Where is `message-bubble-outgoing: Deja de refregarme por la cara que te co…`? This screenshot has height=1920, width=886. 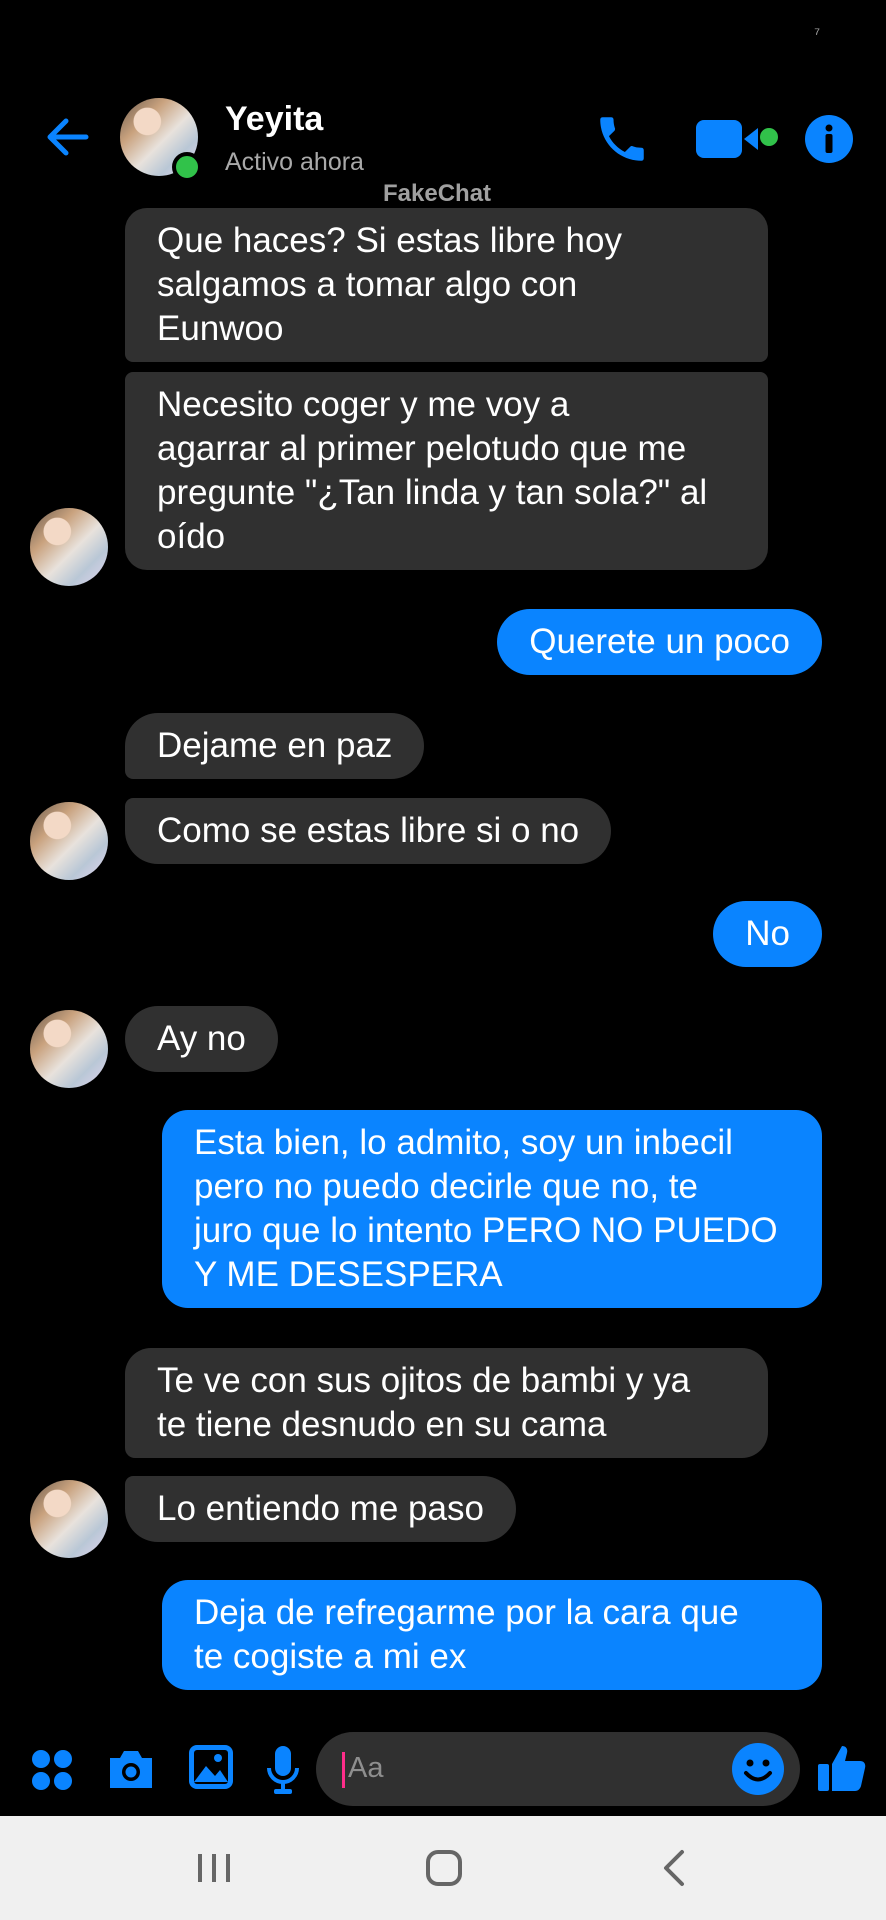
message-bubble-outgoing: Deja de refregarme por la cara que te co… is located at coordinates (492, 1635).